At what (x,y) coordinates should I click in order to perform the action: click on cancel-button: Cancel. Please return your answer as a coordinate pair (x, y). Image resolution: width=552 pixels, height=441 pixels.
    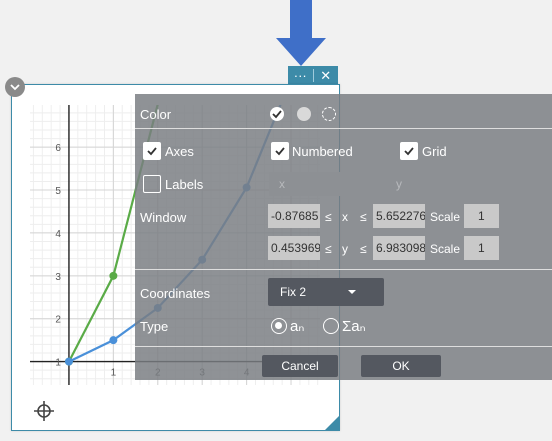
    Looking at the image, I should click on (300, 366).